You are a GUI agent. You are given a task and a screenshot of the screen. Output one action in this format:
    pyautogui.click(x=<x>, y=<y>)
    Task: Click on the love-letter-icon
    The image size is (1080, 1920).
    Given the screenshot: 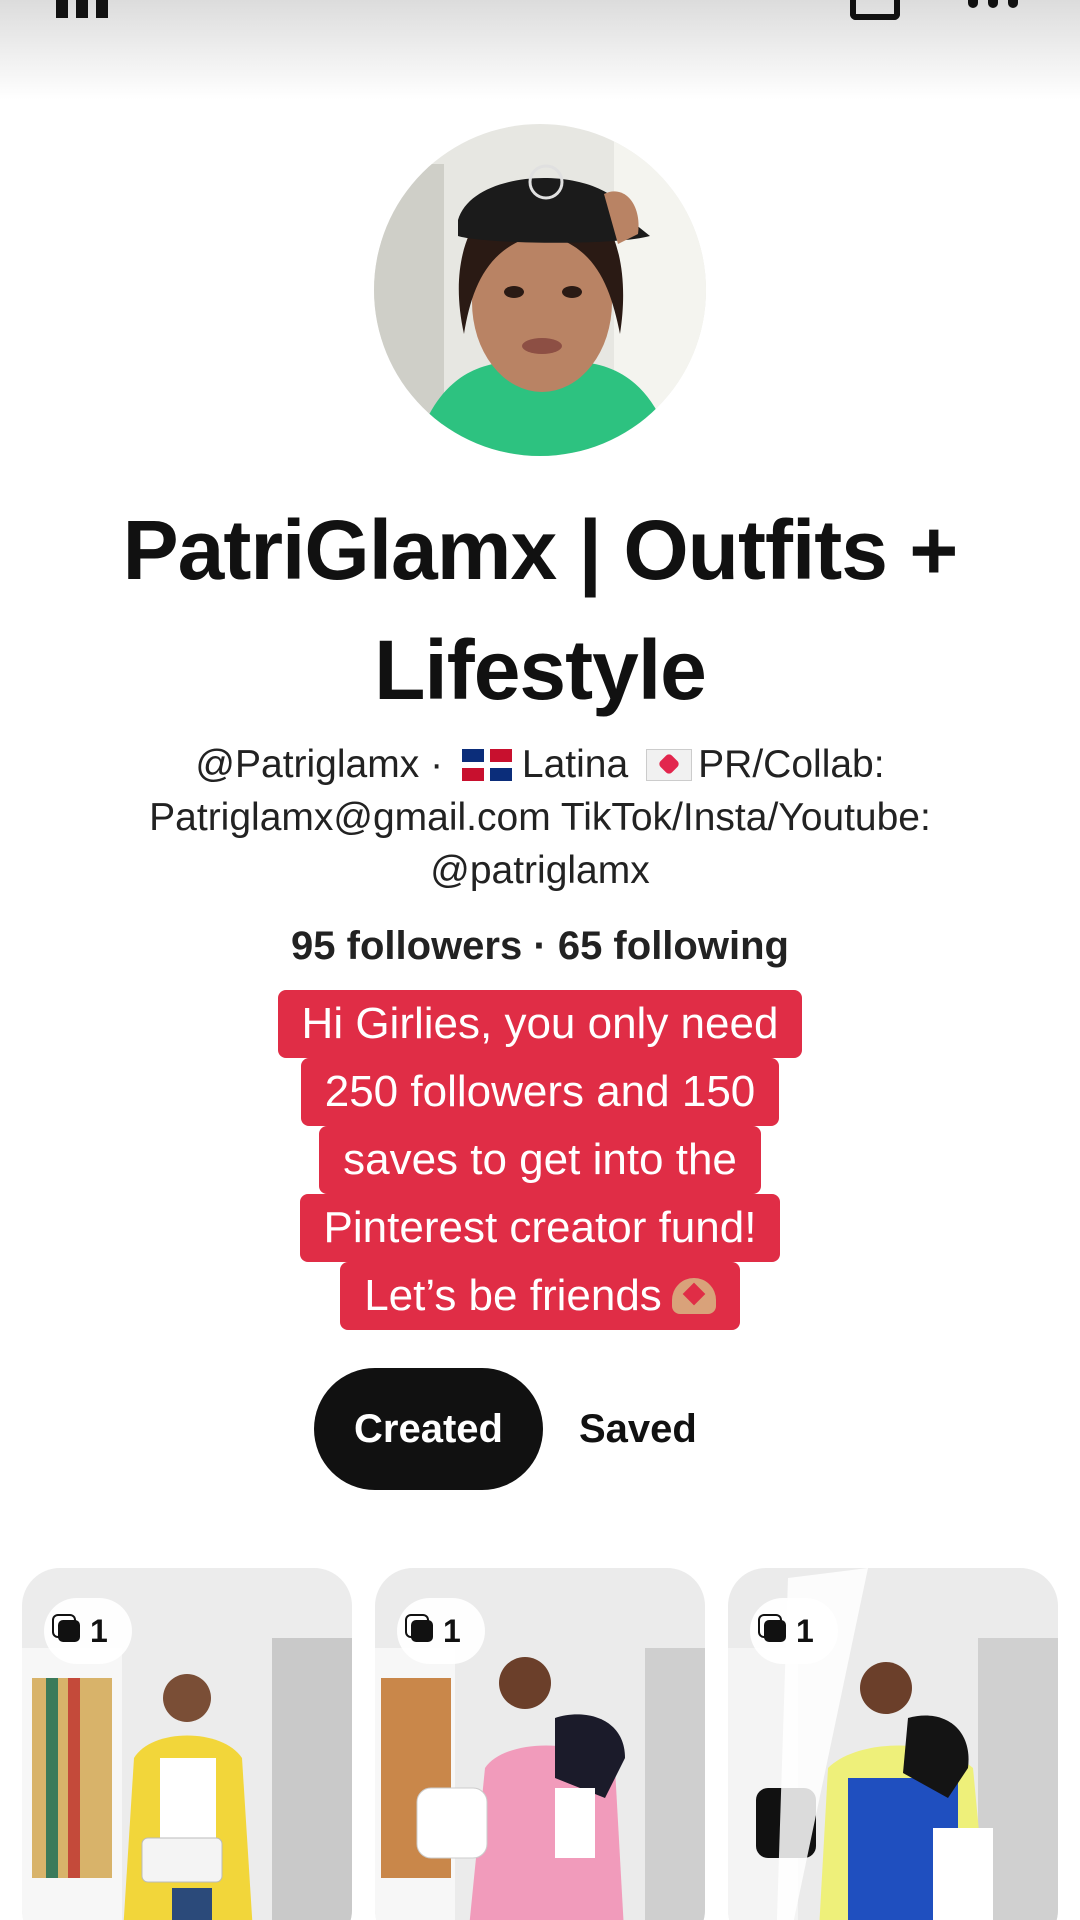 What is the action you would take?
    pyautogui.click(x=669, y=765)
    